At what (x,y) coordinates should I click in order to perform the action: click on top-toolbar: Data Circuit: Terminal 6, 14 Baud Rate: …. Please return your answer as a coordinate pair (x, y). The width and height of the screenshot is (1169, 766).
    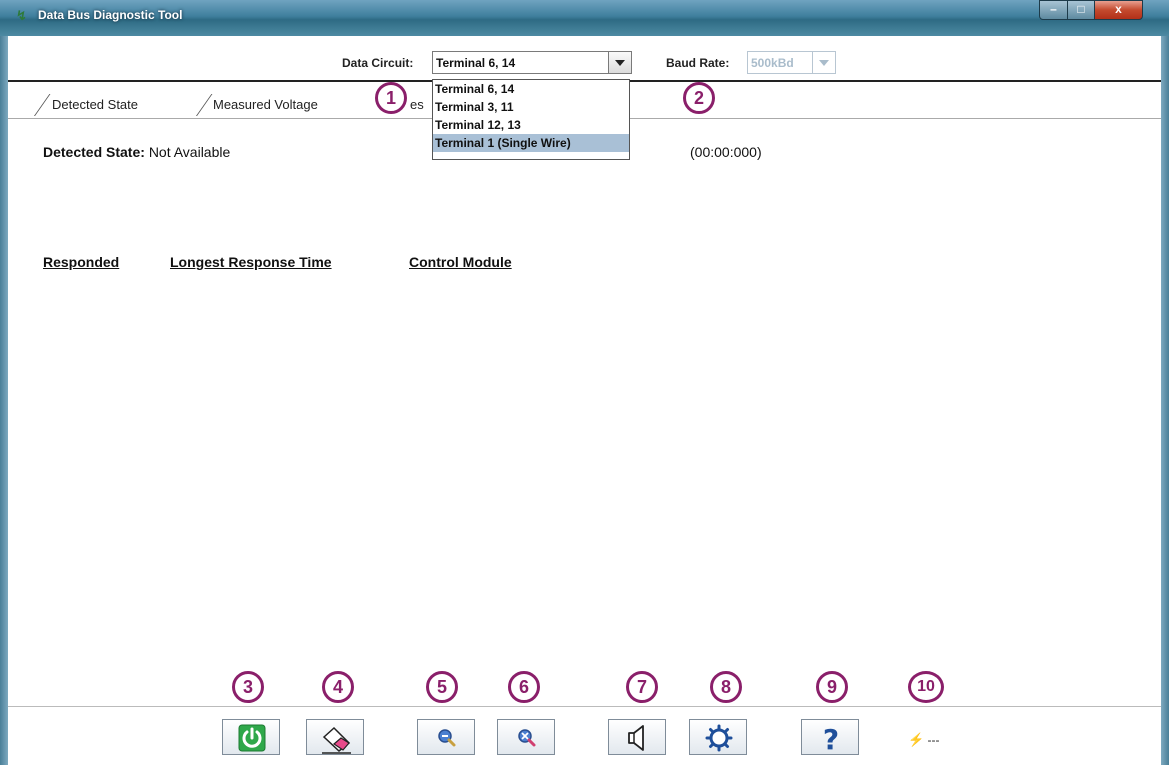
    Looking at the image, I should click on (584, 59).